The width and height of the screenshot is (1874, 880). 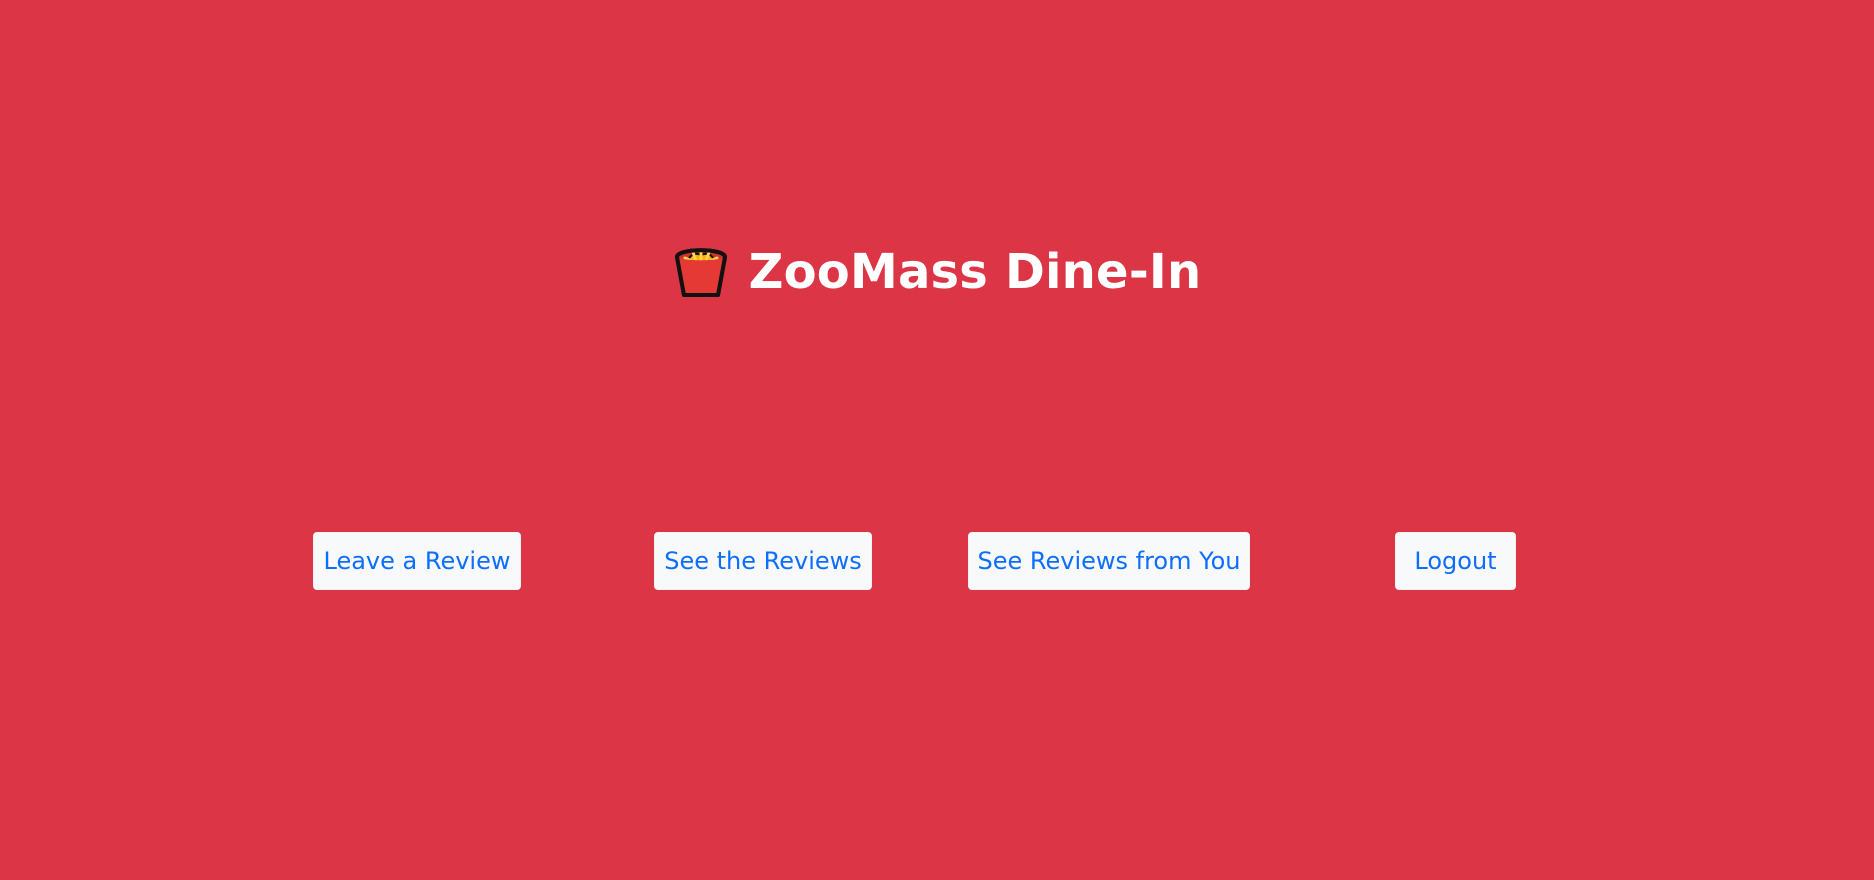 I want to click on leave-review-button: Leave a Review, so click(x=417, y=561).